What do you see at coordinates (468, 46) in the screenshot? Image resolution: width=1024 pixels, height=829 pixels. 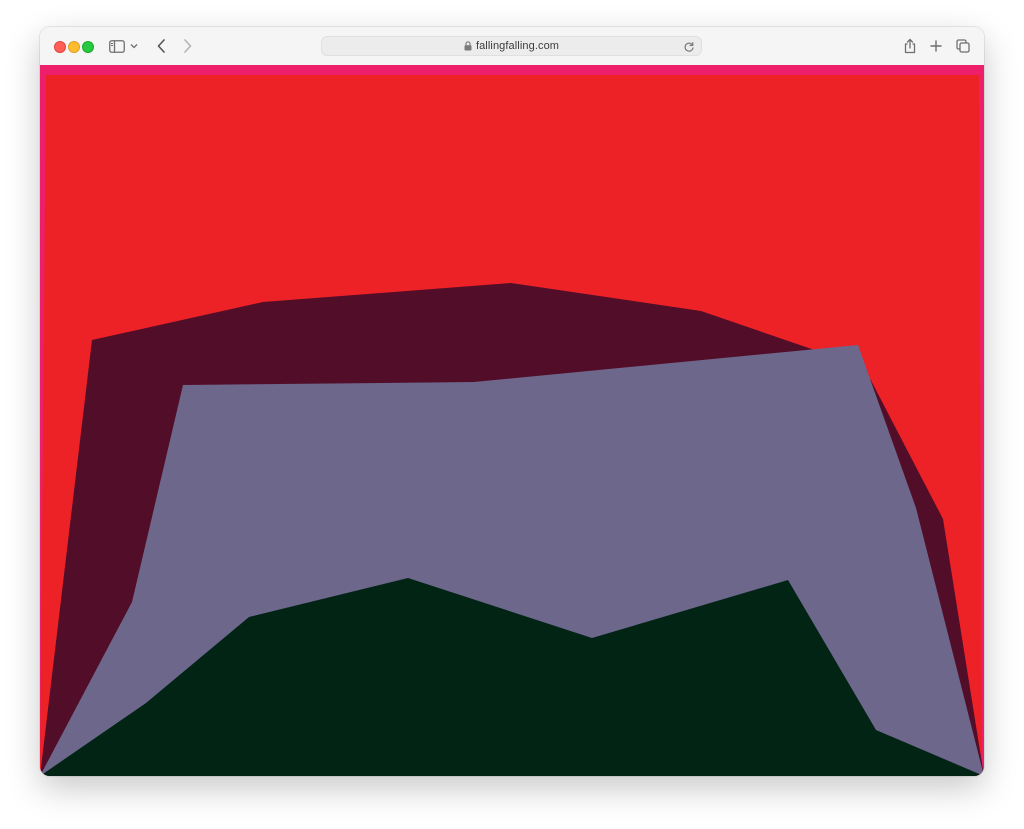 I see `lock-icon` at bounding box center [468, 46].